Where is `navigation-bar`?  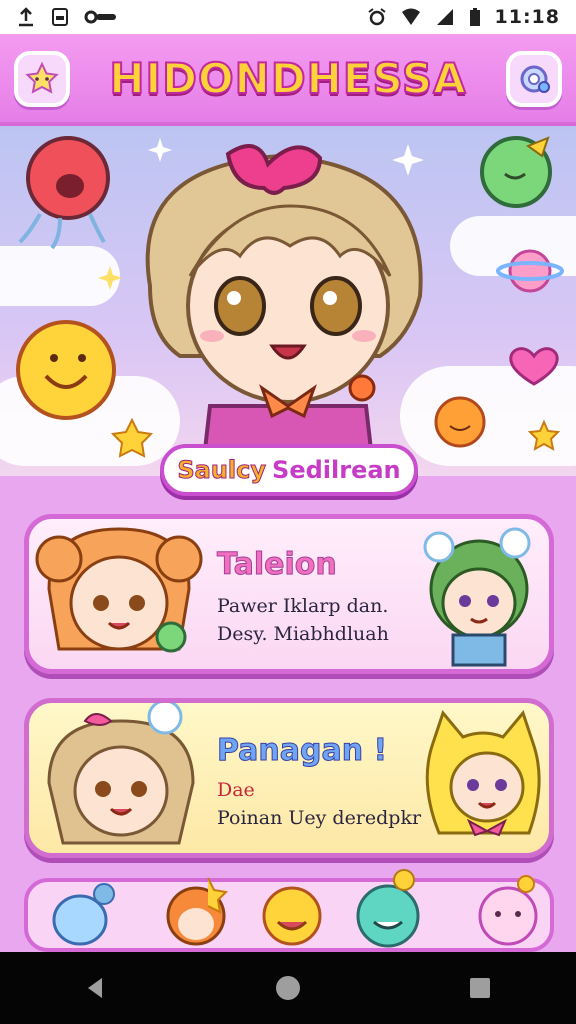
navigation-bar is located at coordinates (288, 988).